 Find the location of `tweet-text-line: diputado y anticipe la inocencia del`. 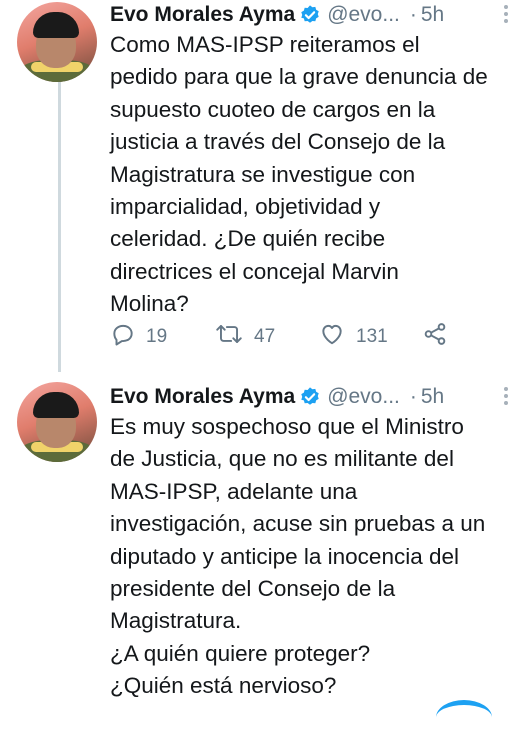

tweet-text-line: diputado y anticipe la inocencia del is located at coordinates (284, 556).